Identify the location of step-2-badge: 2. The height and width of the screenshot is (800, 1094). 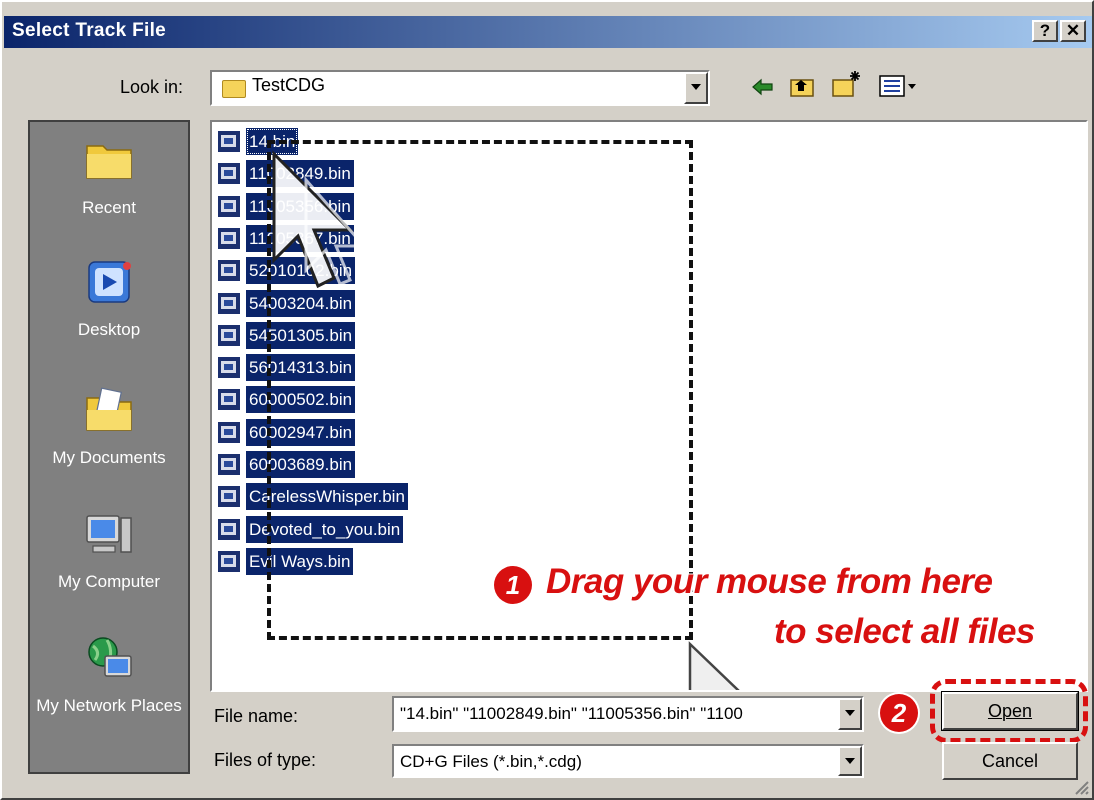
(899, 713).